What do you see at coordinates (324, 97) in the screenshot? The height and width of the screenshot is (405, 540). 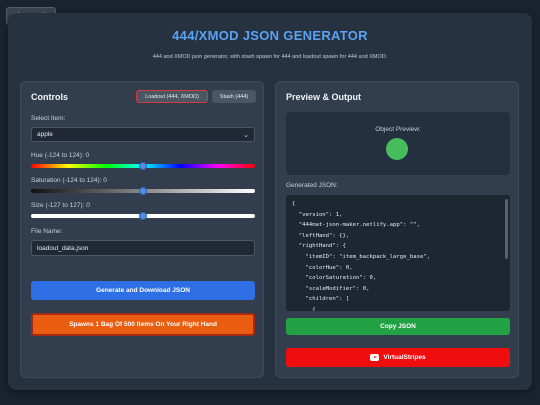 I see `preview-title: Preview & Output` at bounding box center [324, 97].